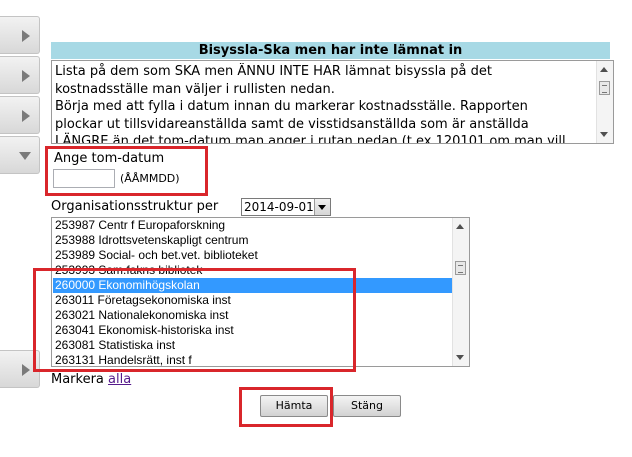  What do you see at coordinates (322, 207) in the screenshot?
I see `chevron-down-icon` at bounding box center [322, 207].